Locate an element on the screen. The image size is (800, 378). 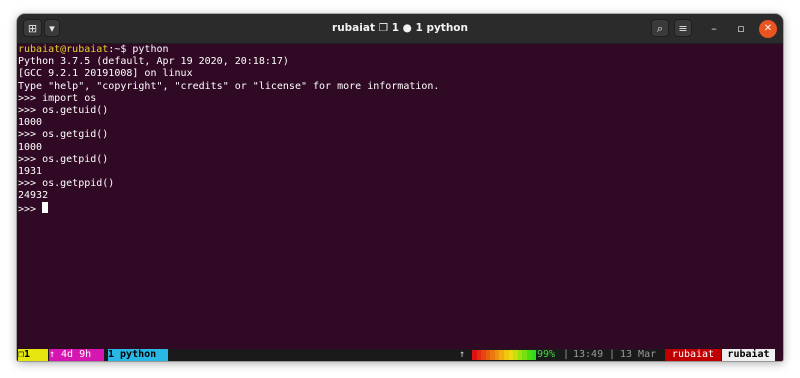
text-cursor is located at coordinates (45, 208).